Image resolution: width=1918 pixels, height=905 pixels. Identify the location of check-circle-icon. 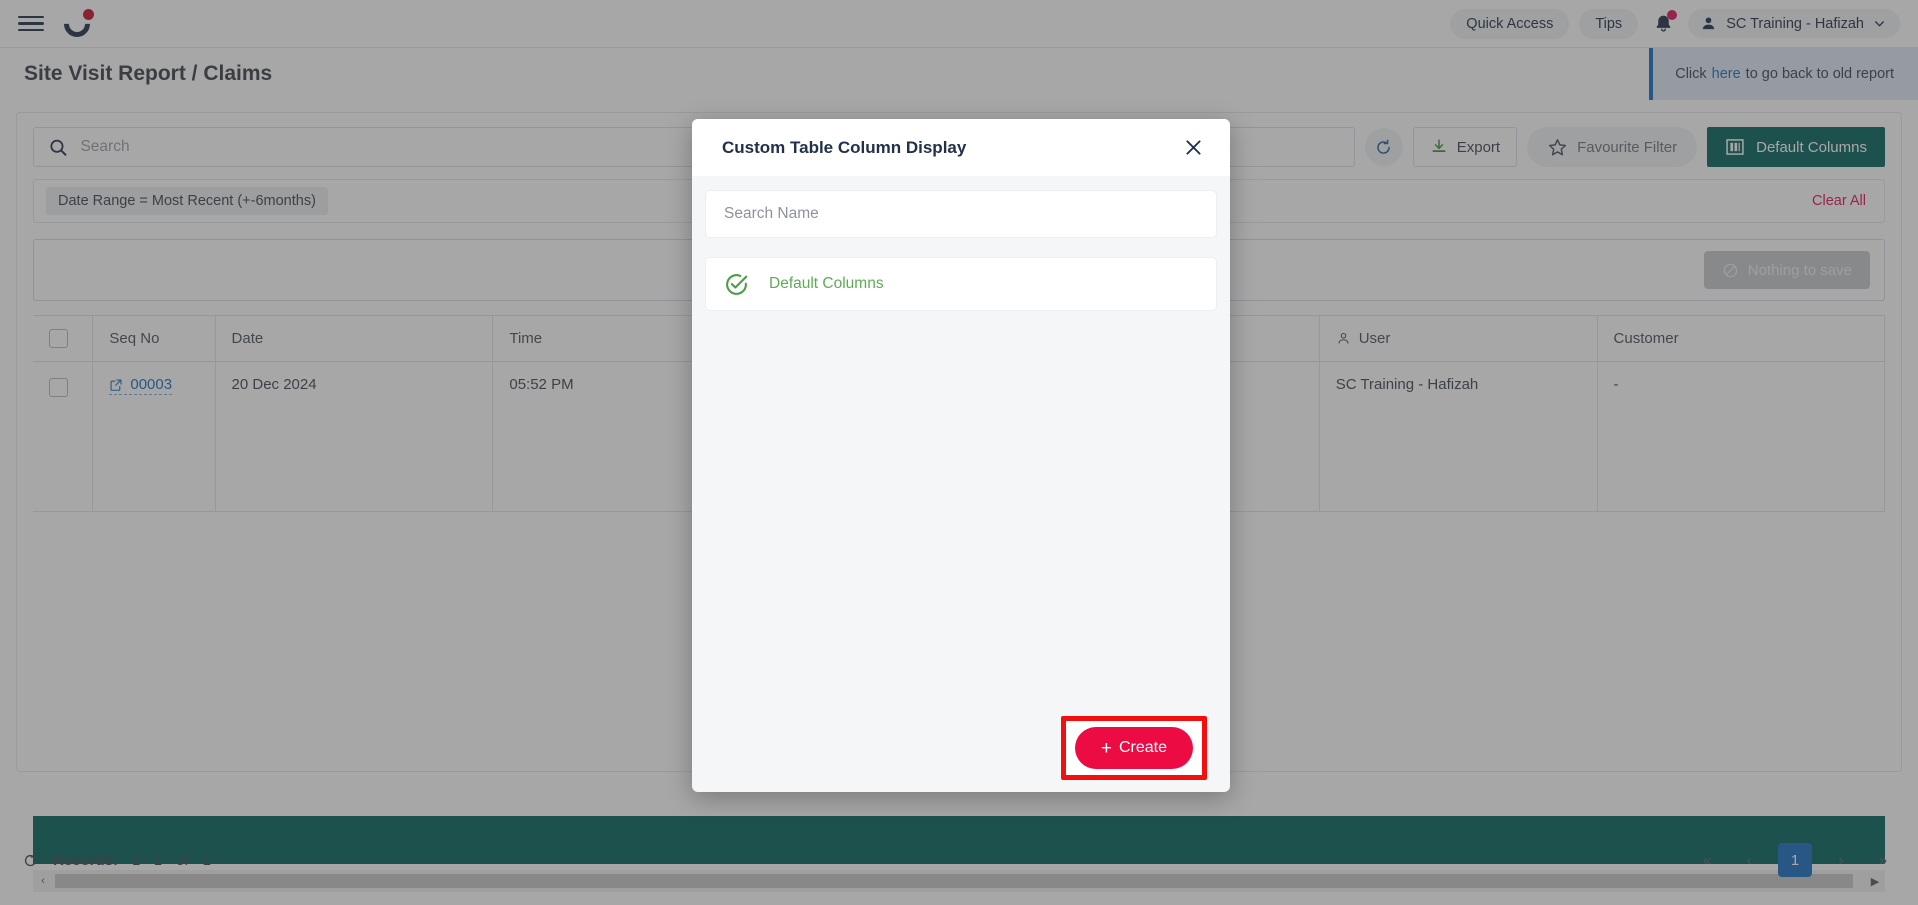
(737, 284).